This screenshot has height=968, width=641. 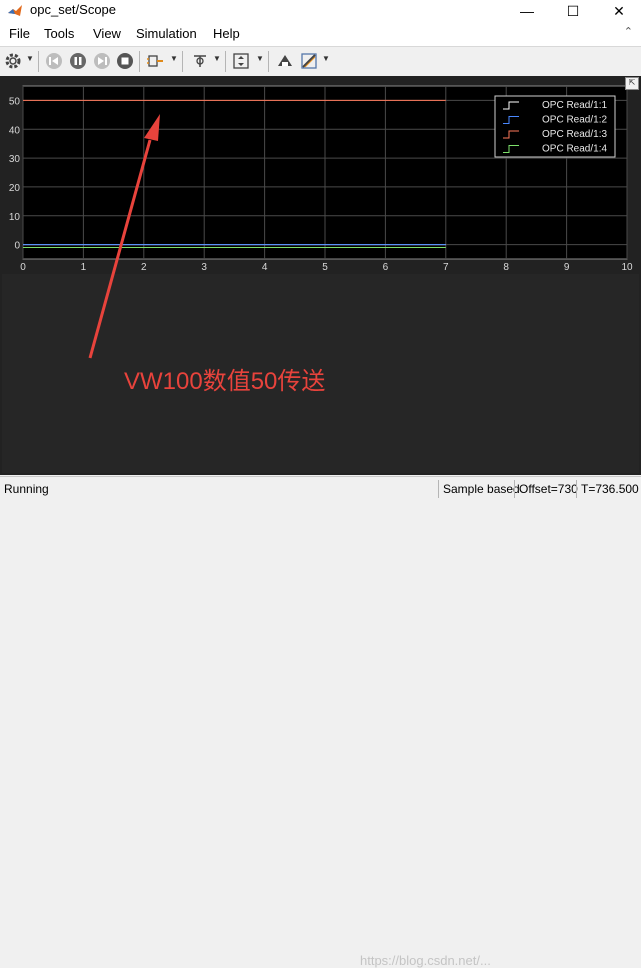 I want to click on y-tick-label: 50, so click(x=15, y=101).